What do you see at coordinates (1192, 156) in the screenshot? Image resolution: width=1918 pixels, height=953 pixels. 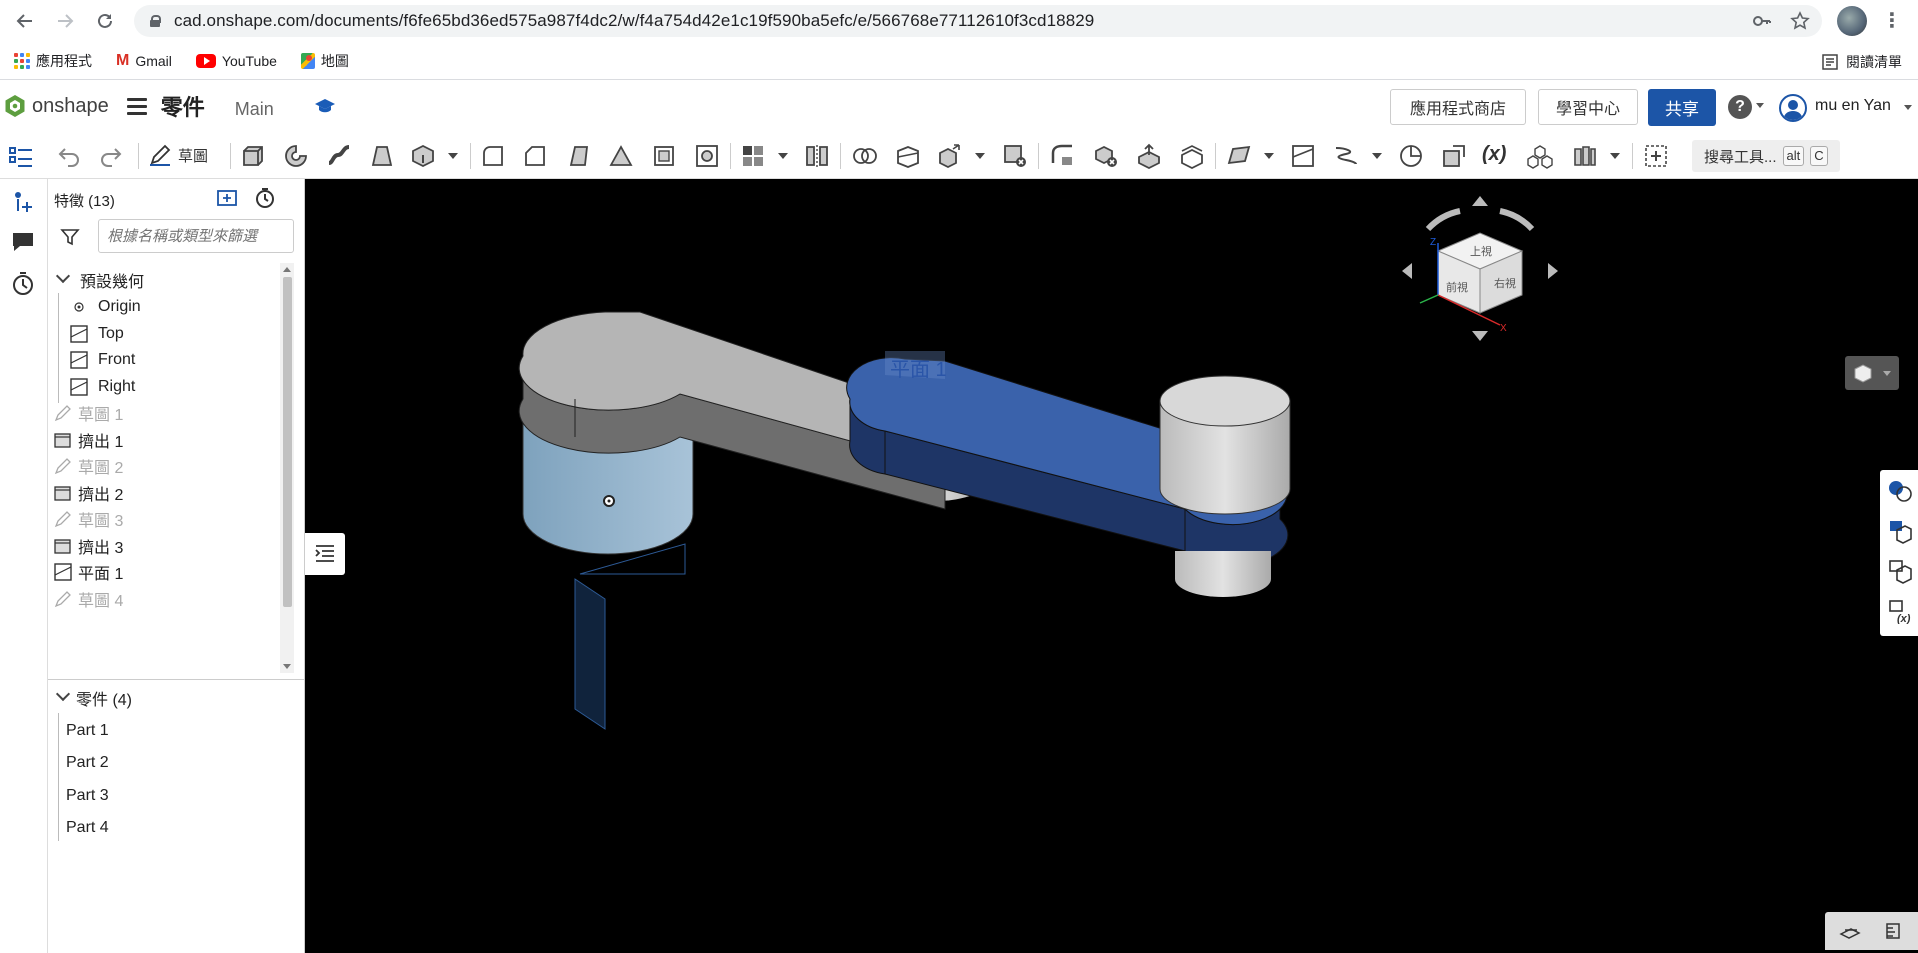 I see `replace-face-icon` at bounding box center [1192, 156].